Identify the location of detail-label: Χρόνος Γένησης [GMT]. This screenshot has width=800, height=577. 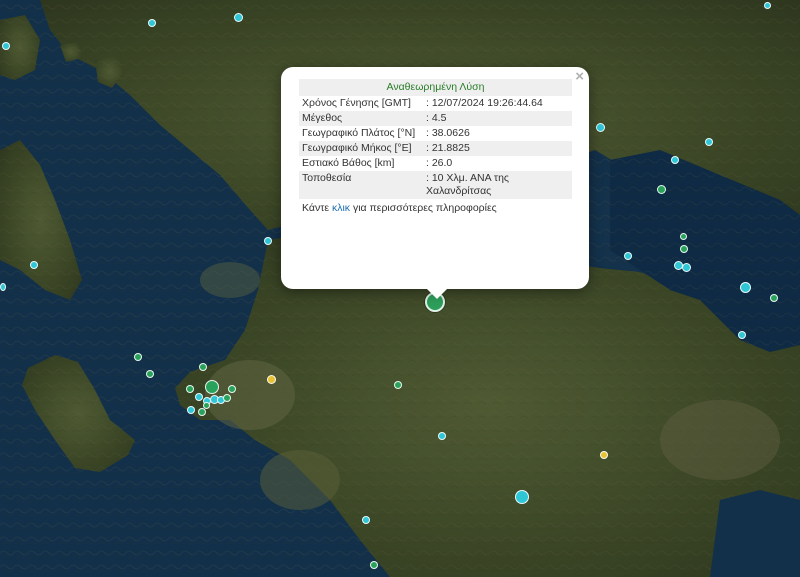
(356, 103).